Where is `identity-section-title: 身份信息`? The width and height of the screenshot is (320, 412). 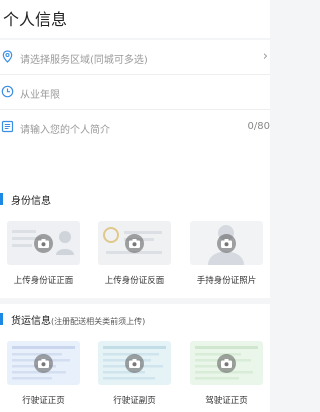 identity-section-title: 身份信息 is located at coordinates (31, 201).